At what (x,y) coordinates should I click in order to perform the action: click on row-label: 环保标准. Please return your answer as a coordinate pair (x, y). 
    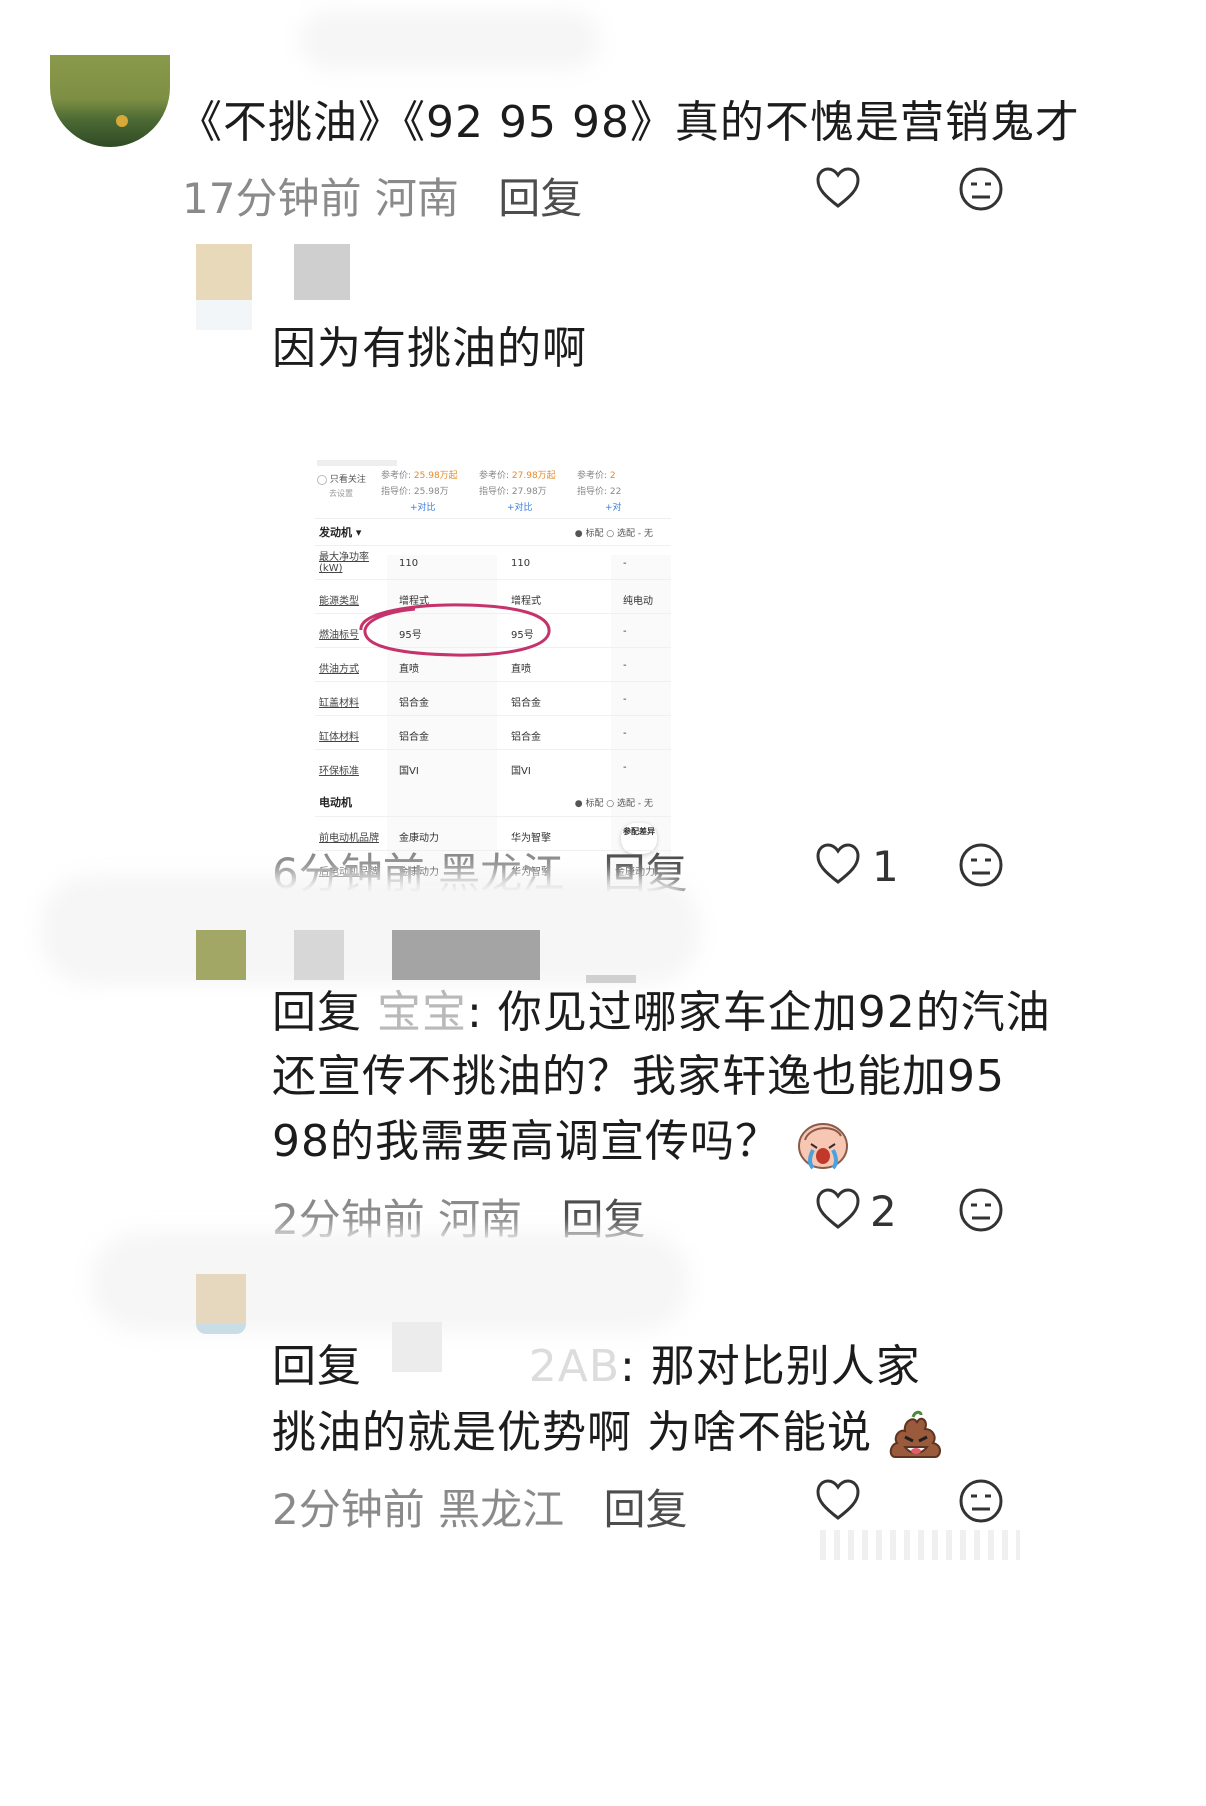
    Looking at the image, I should click on (339, 769).